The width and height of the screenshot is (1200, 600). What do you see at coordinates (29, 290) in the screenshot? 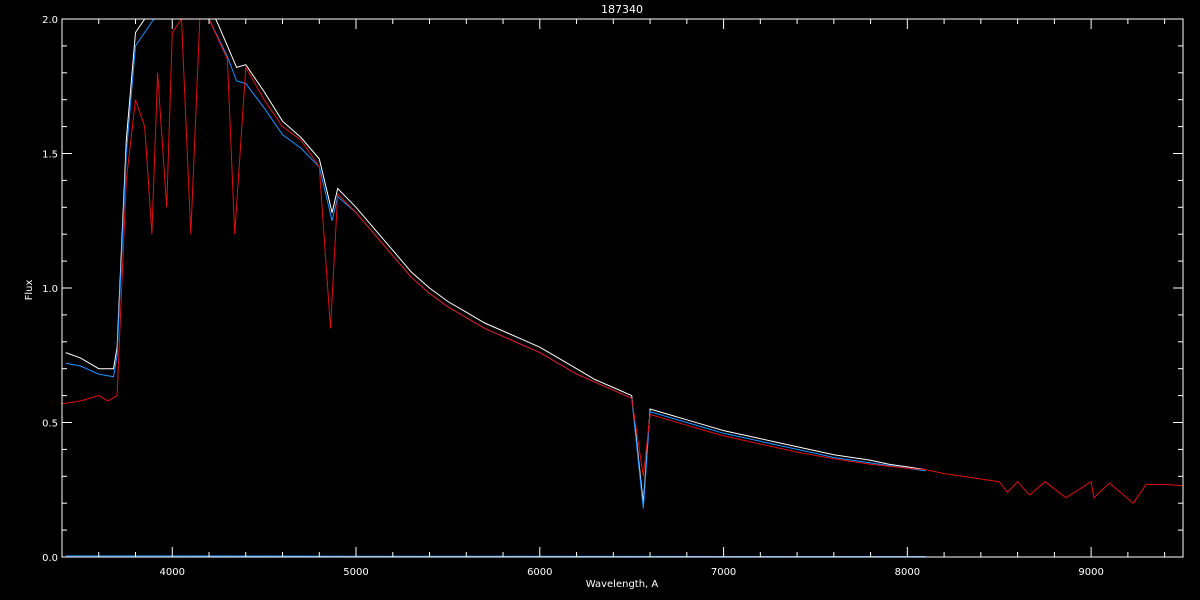
I see `y-axis-title: Flux` at bounding box center [29, 290].